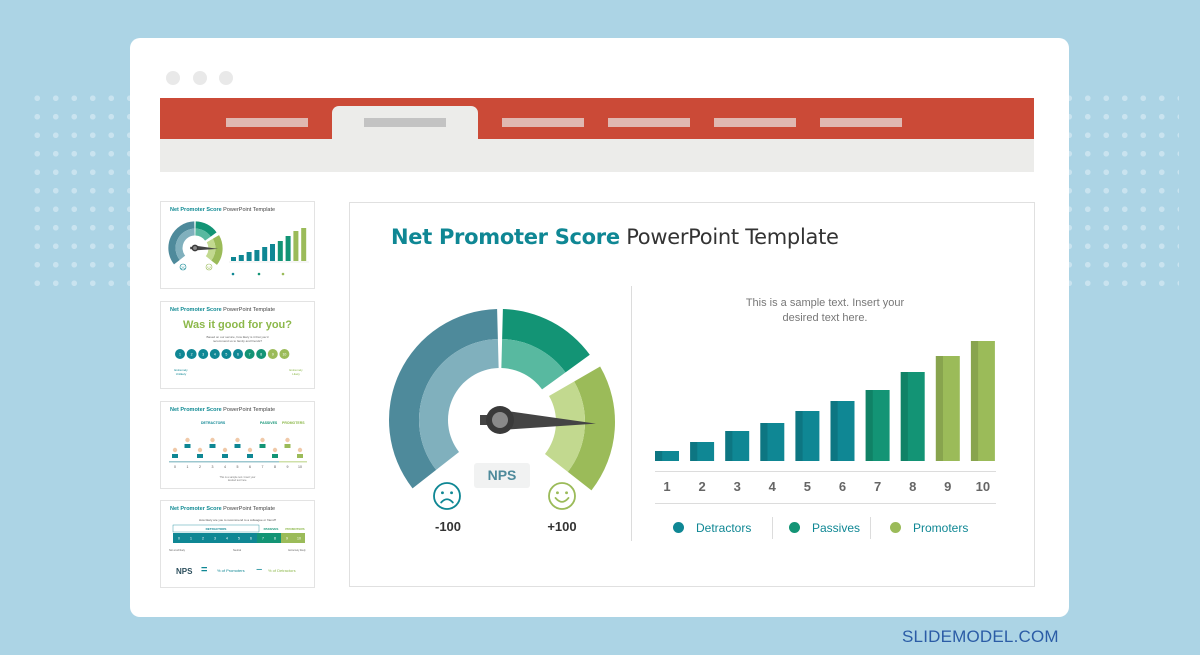  What do you see at coordinates (204, 570) in the screenshot?
I see `thumbnail-formula-eq: =` at bounding box center [204, 570].